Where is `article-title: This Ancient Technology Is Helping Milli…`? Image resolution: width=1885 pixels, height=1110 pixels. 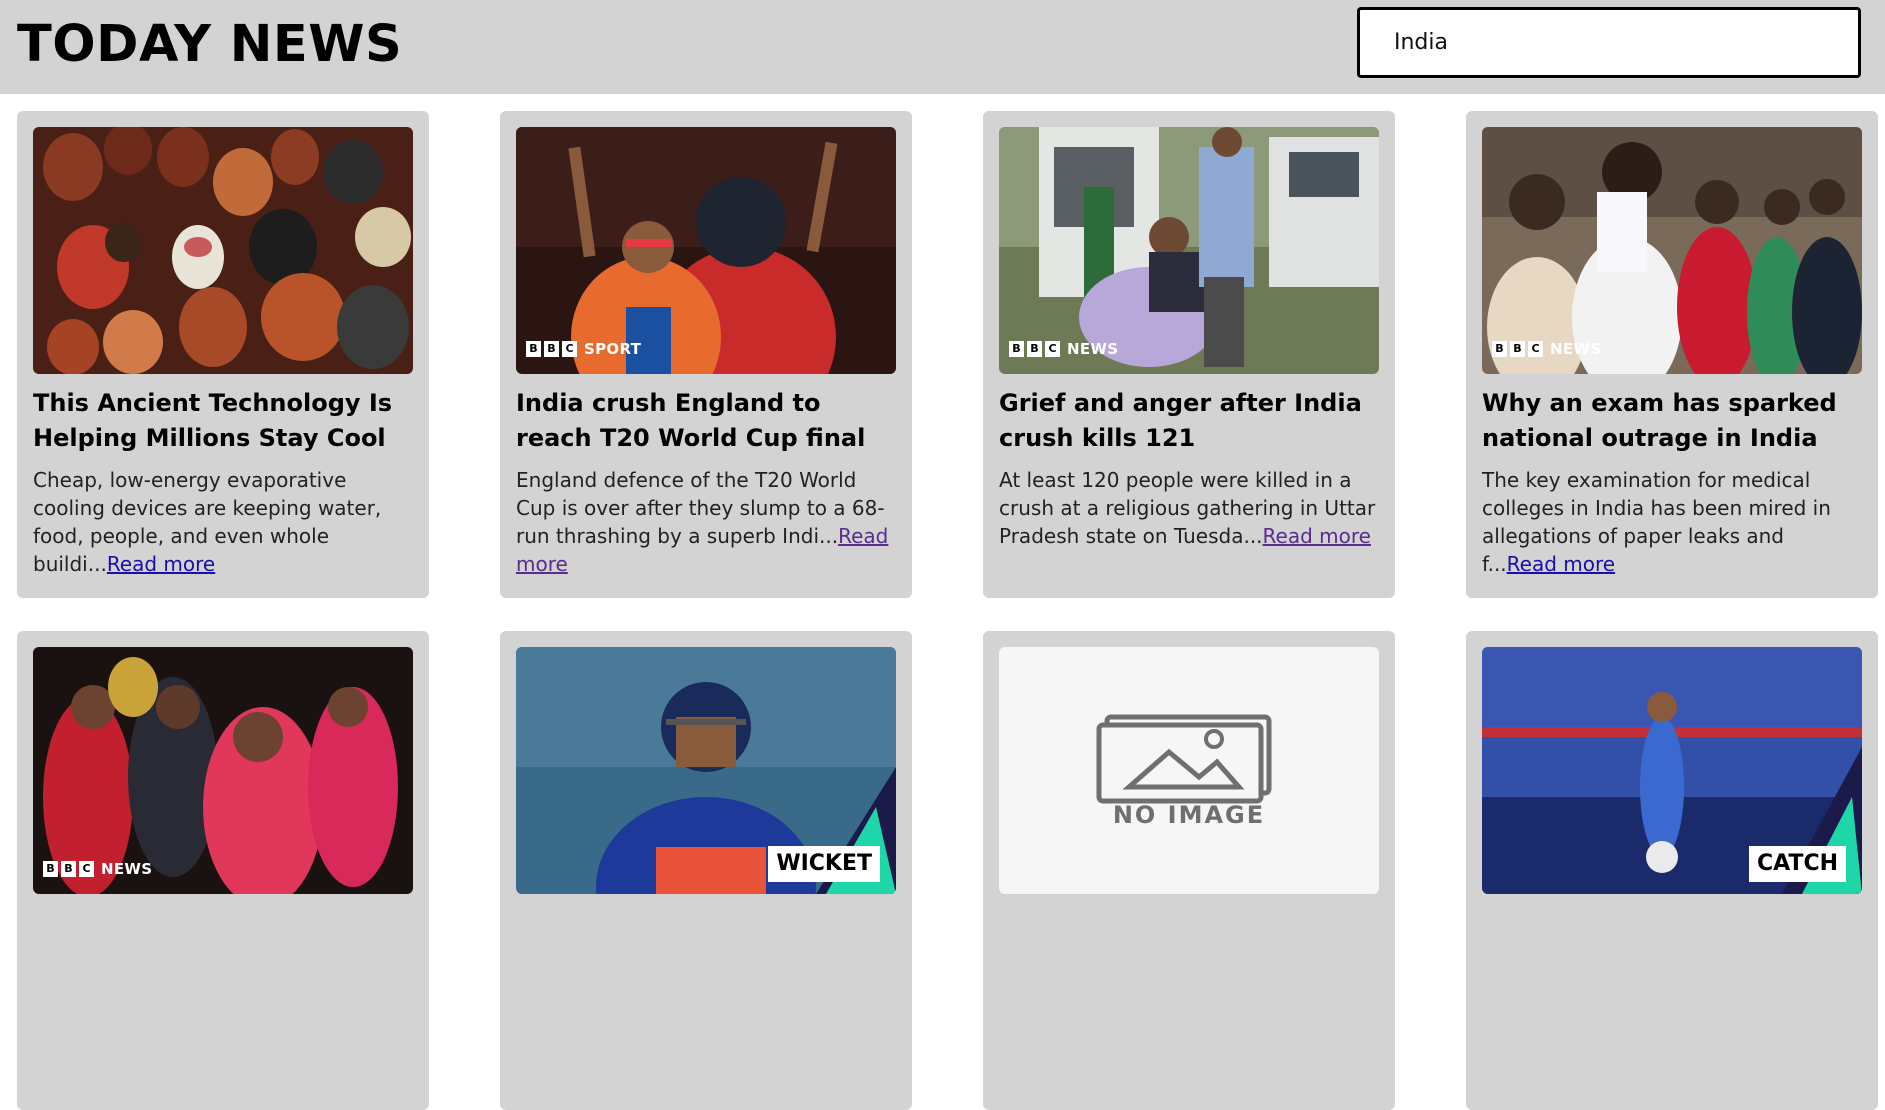 article-title: This Ancient Technology Is Helping Milli… is located at coordinates (223, 421).